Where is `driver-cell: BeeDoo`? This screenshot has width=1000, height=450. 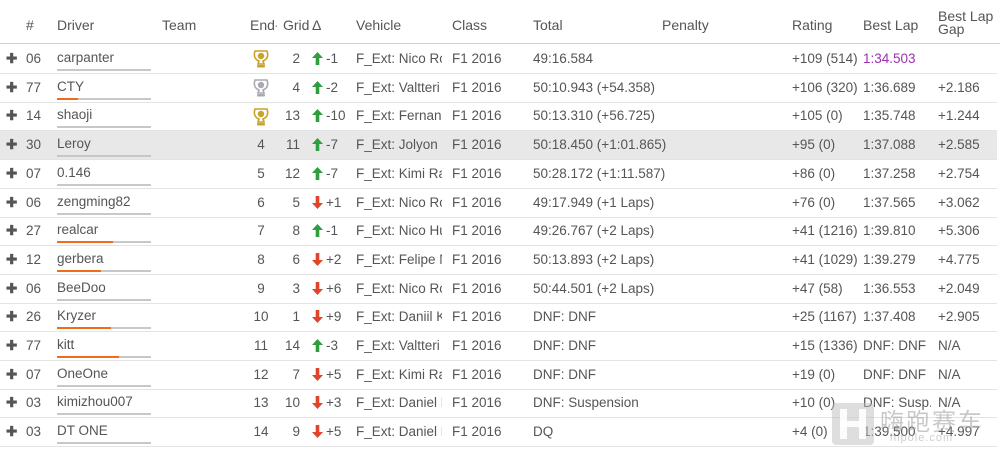
driver-cell: BeeDoo is located at coordinates (105, 289).